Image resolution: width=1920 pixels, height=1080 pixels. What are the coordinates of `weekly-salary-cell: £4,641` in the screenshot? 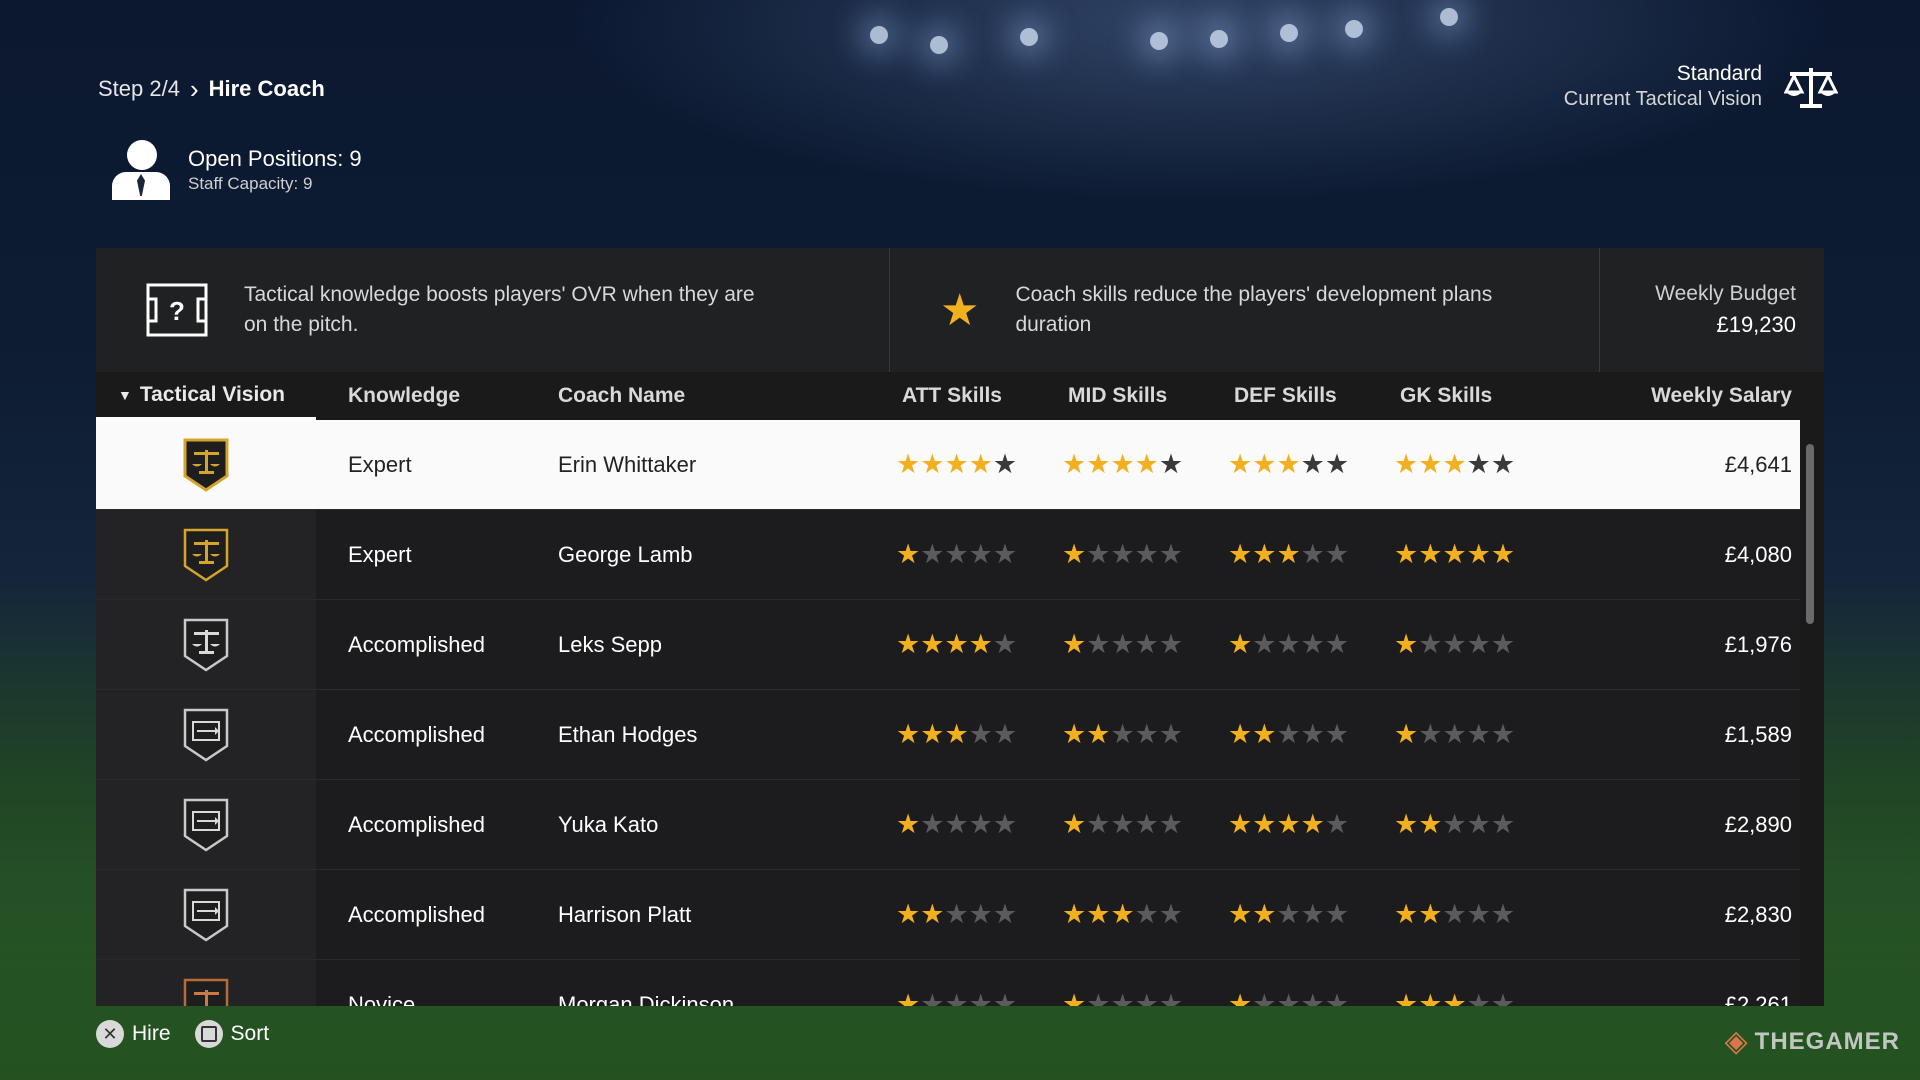 It's located at (1758, 464).